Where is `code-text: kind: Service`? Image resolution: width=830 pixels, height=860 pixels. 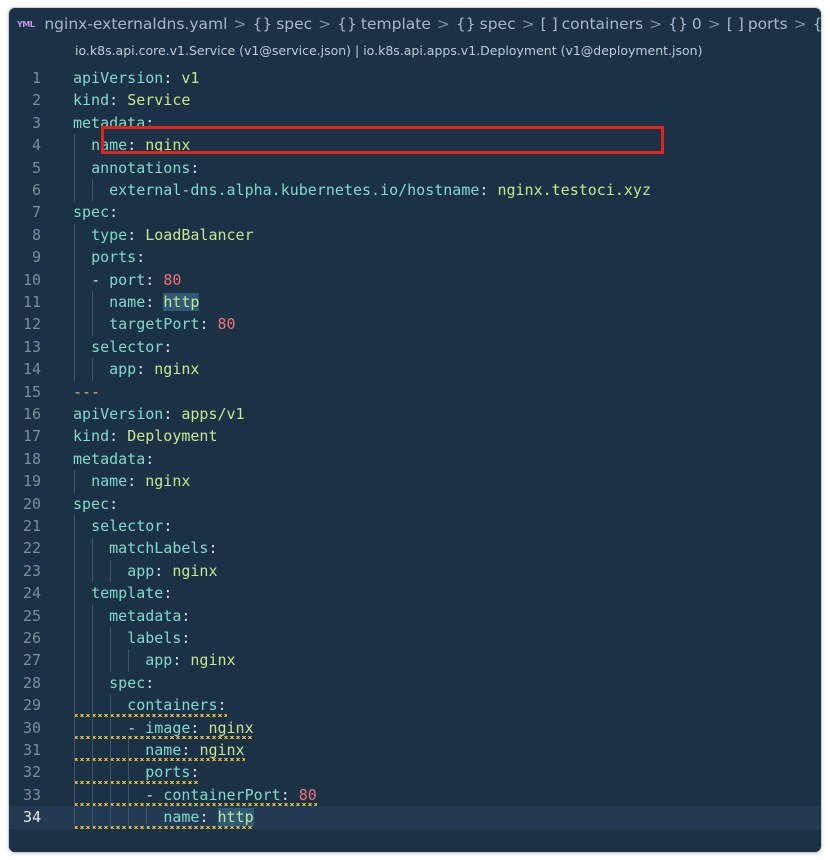 code-text: kind: Service is located at coordinates (131, 100).